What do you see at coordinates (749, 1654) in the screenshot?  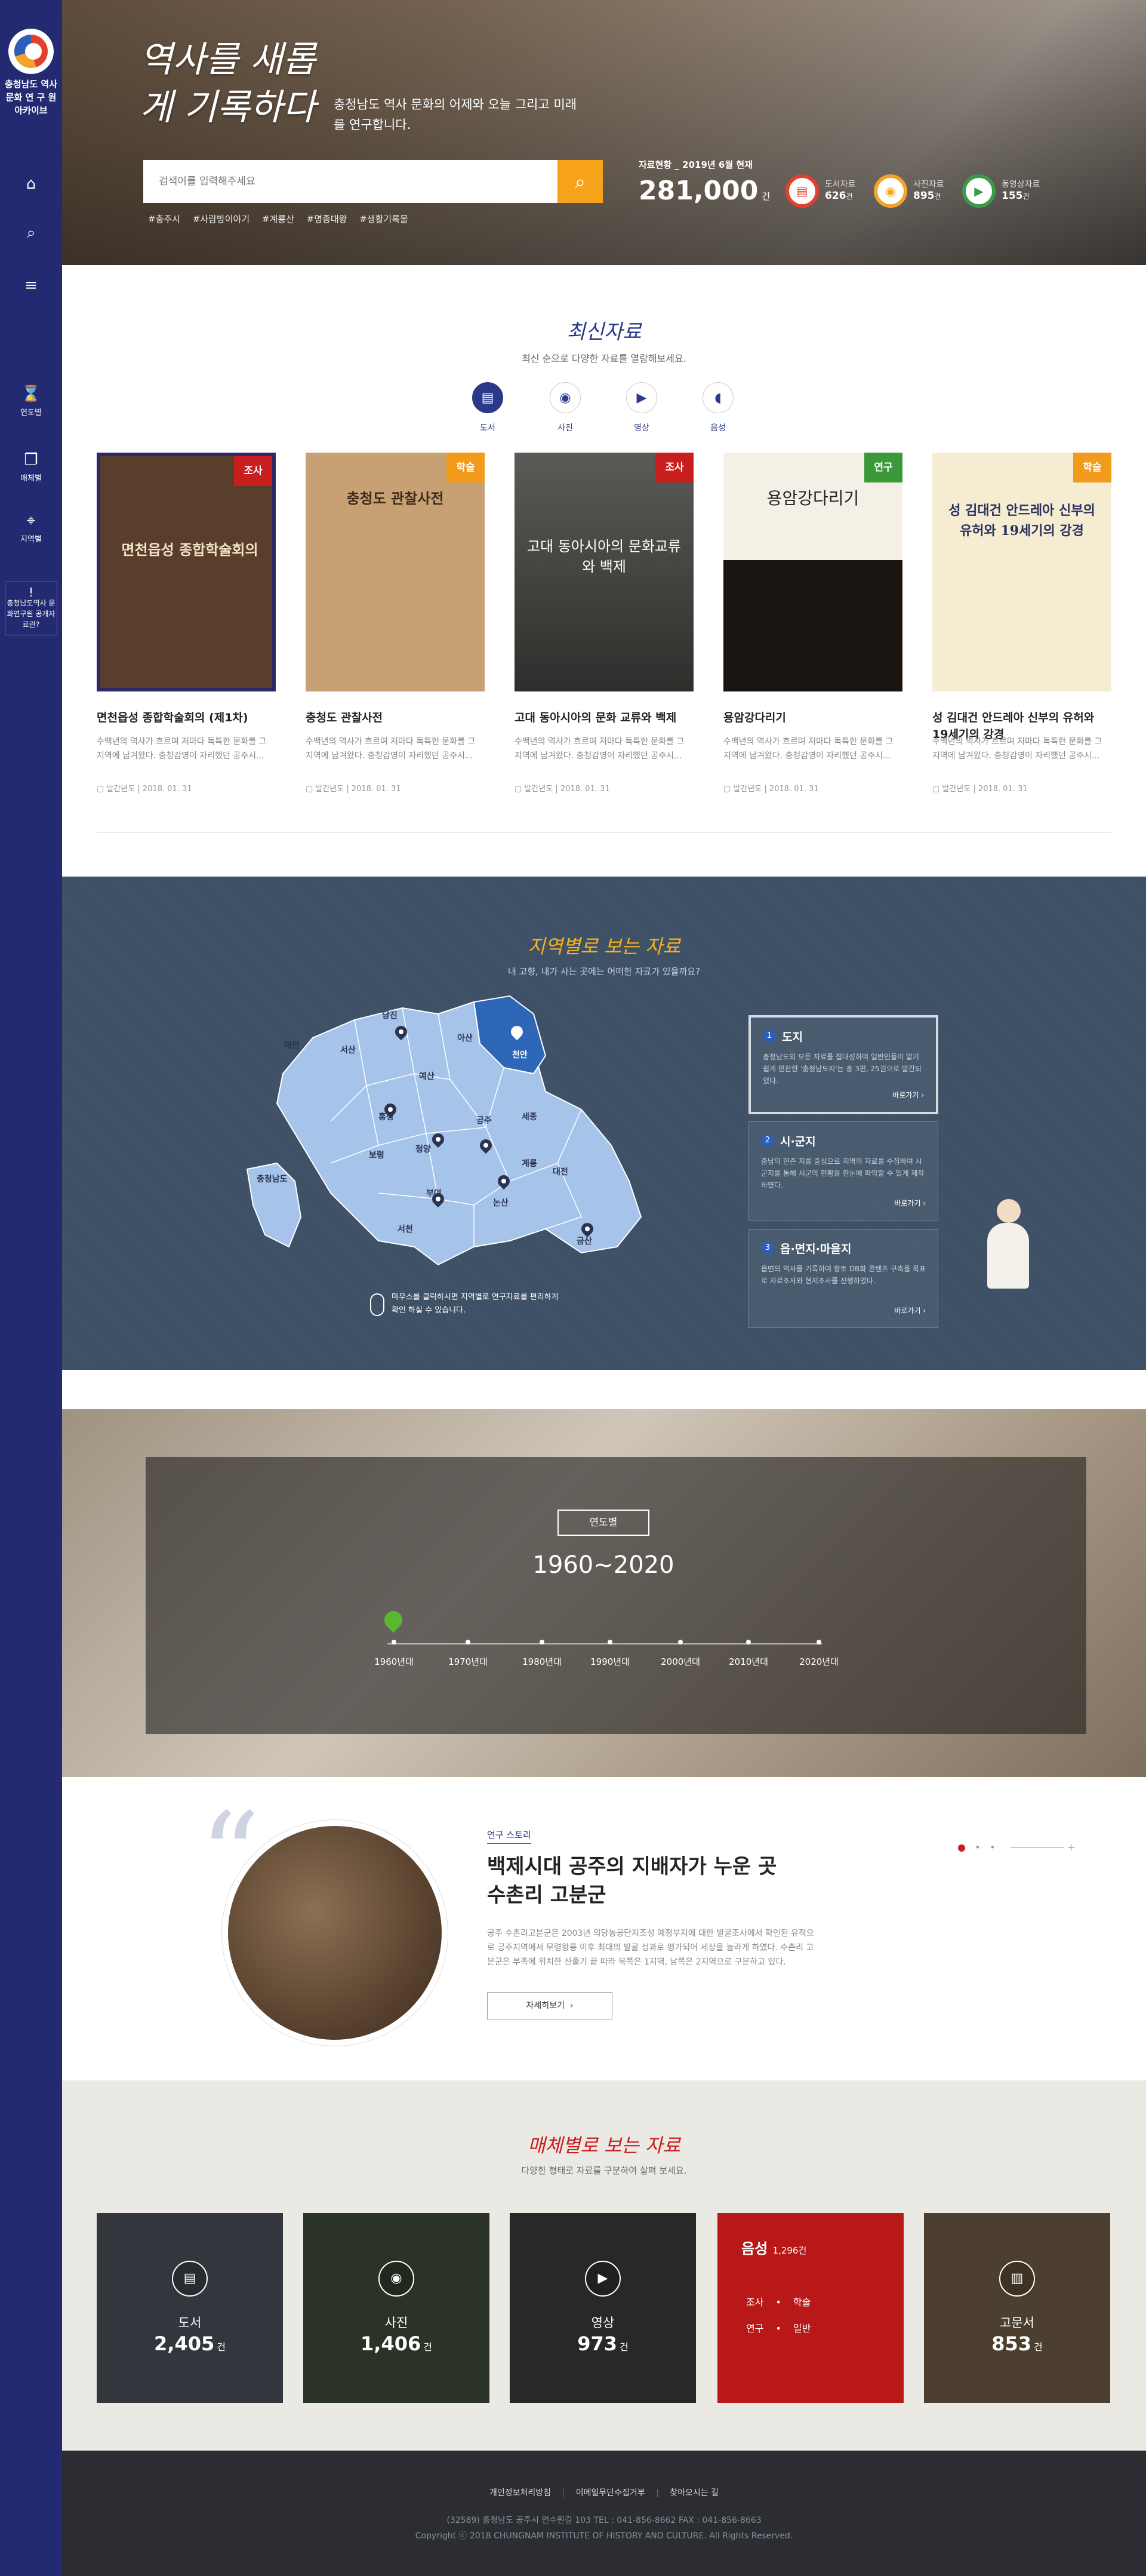 I see `timeline-tick: 2010년대` at bounding box center [749, 1654].